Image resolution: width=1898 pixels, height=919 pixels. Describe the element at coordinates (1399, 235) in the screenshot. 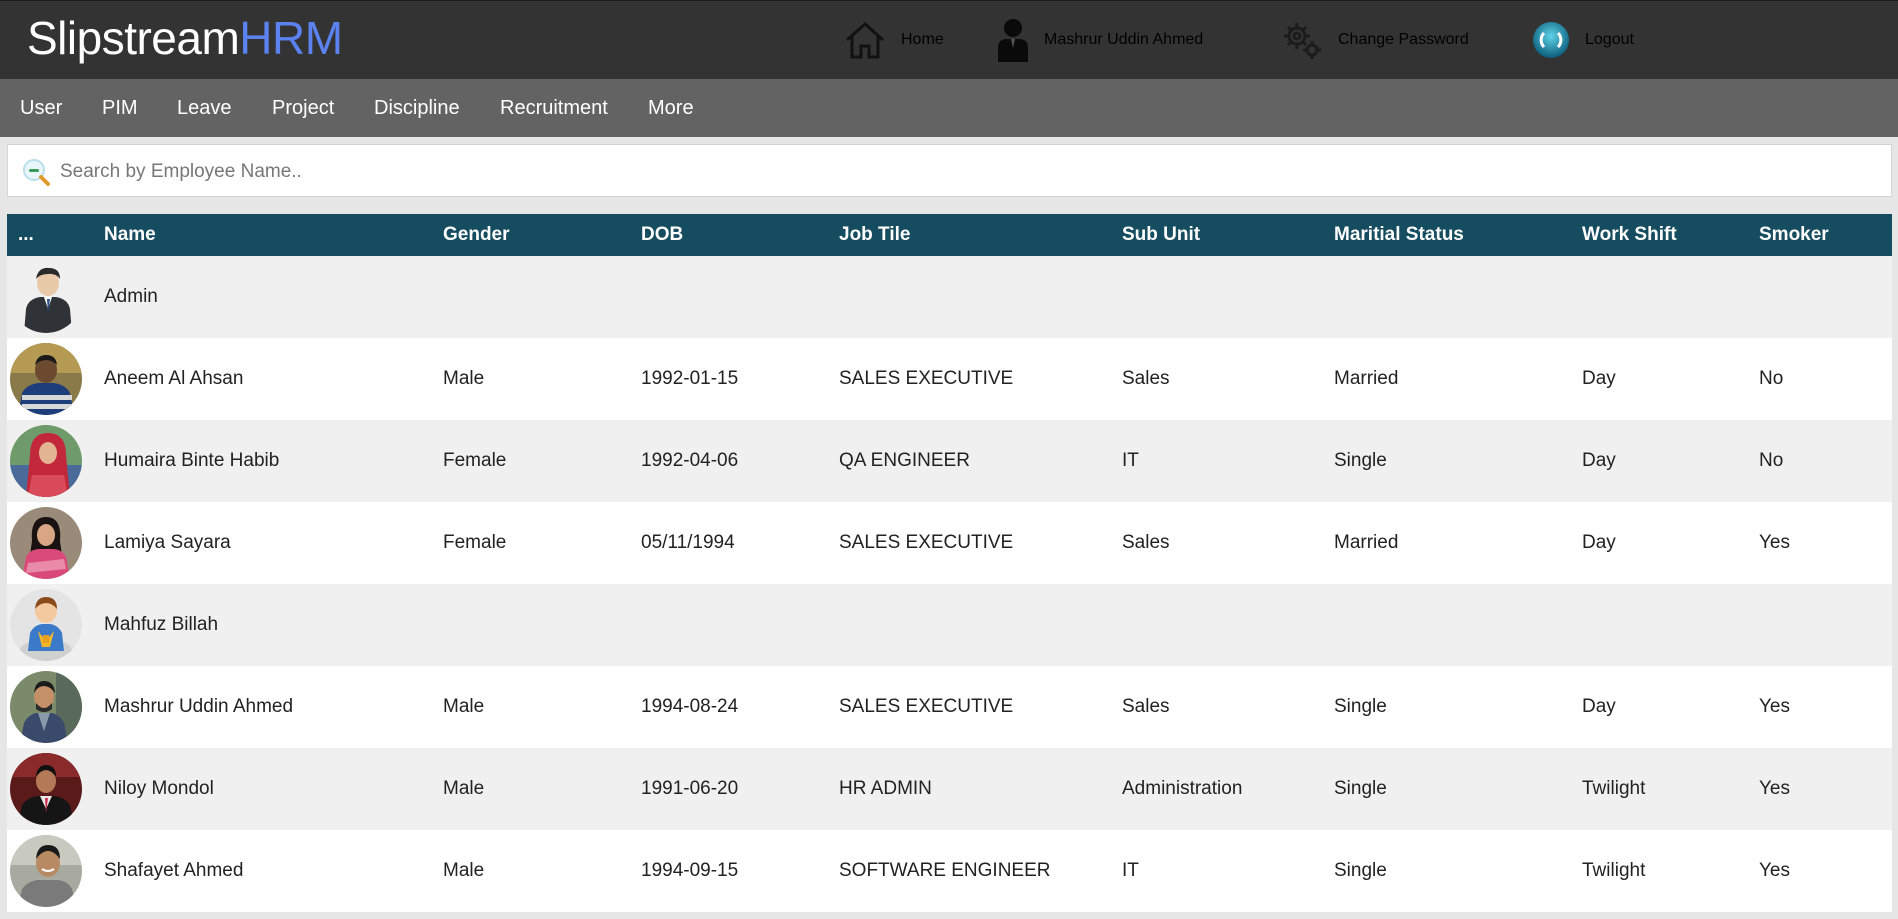

I see `header-marital-status: Maritial Status` at that location.